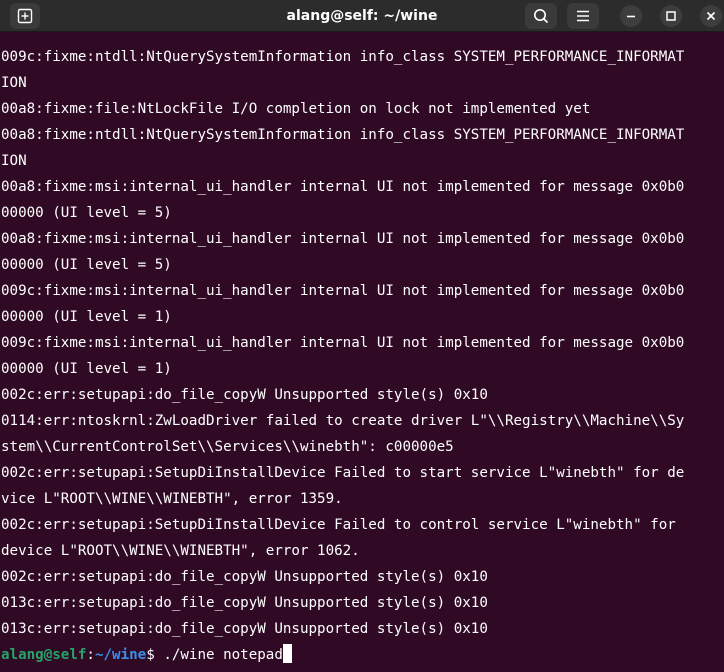 This screenshot has height=672, width=724. I want to click on prompt-symbol: $, so click(155, 655).